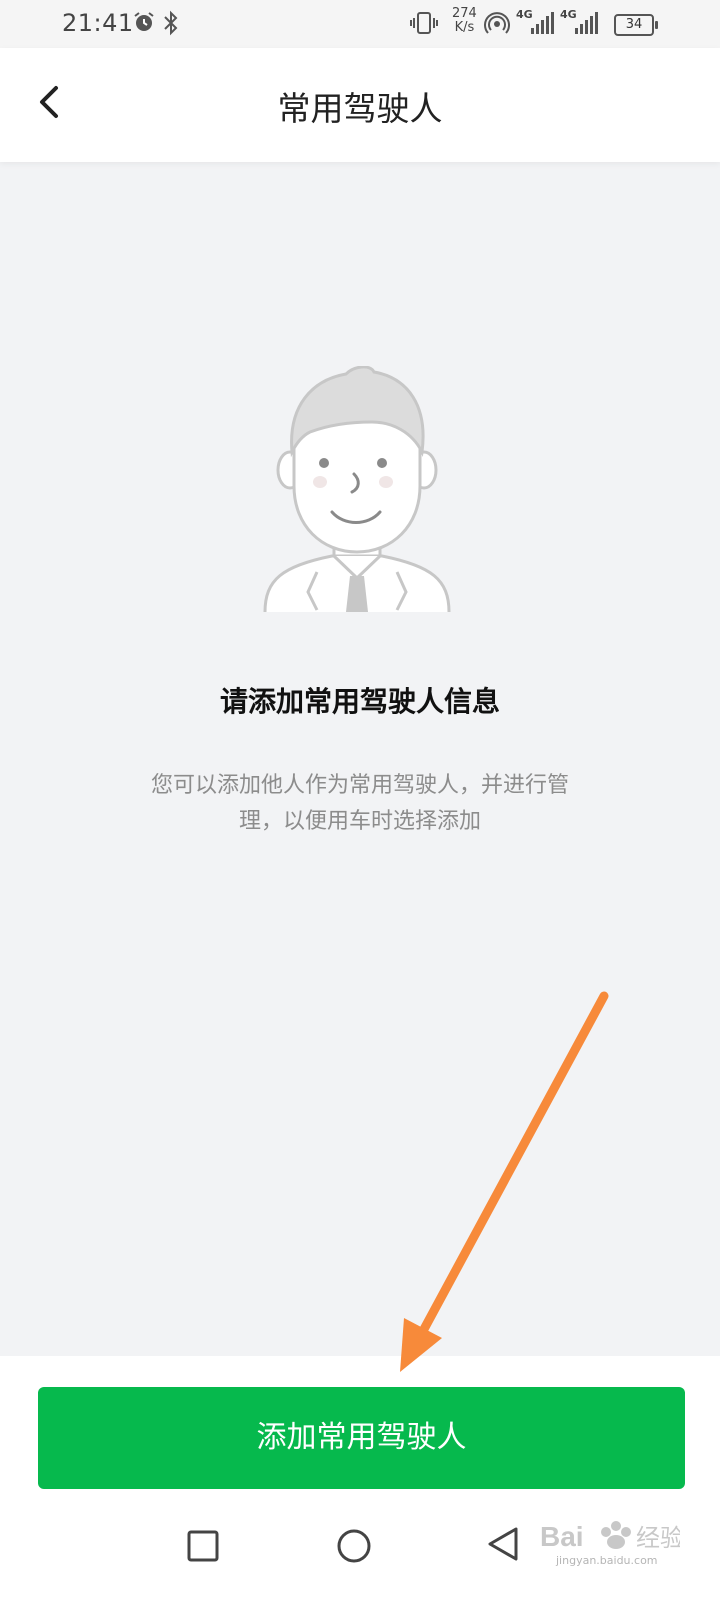 The width and height of the screenshot is (720, 1600). What do you see at coordinates (98, 23) in the screenshot?
I see `status-time: 21:41` at bounding box center [98, 23].